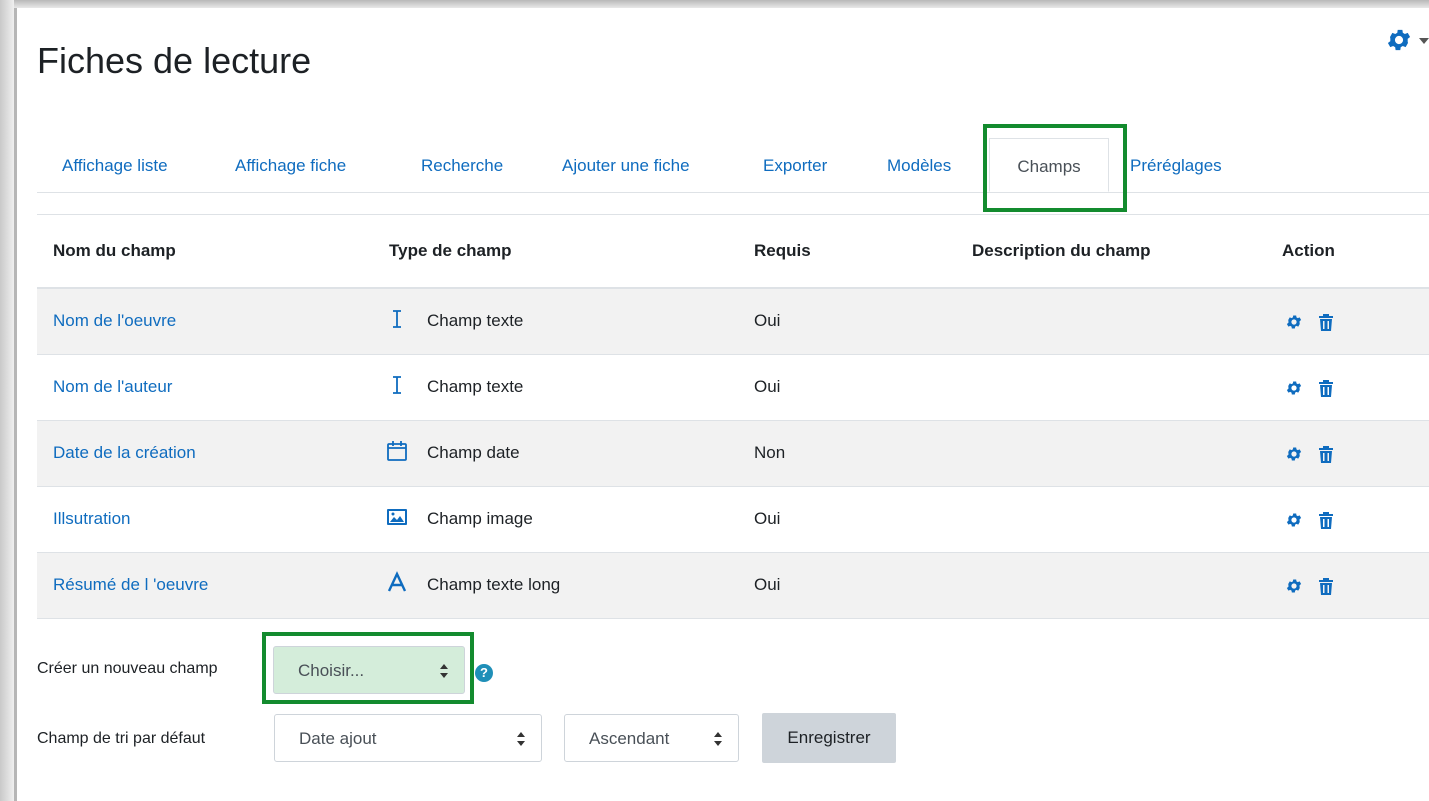 The height and width of the screenshot is (801, 1429). What do you see at coordinates (290, 166) in the screenshot?
I see `tab-affichage-fiche: Affichage fiche` at bounding box center [290, 166].